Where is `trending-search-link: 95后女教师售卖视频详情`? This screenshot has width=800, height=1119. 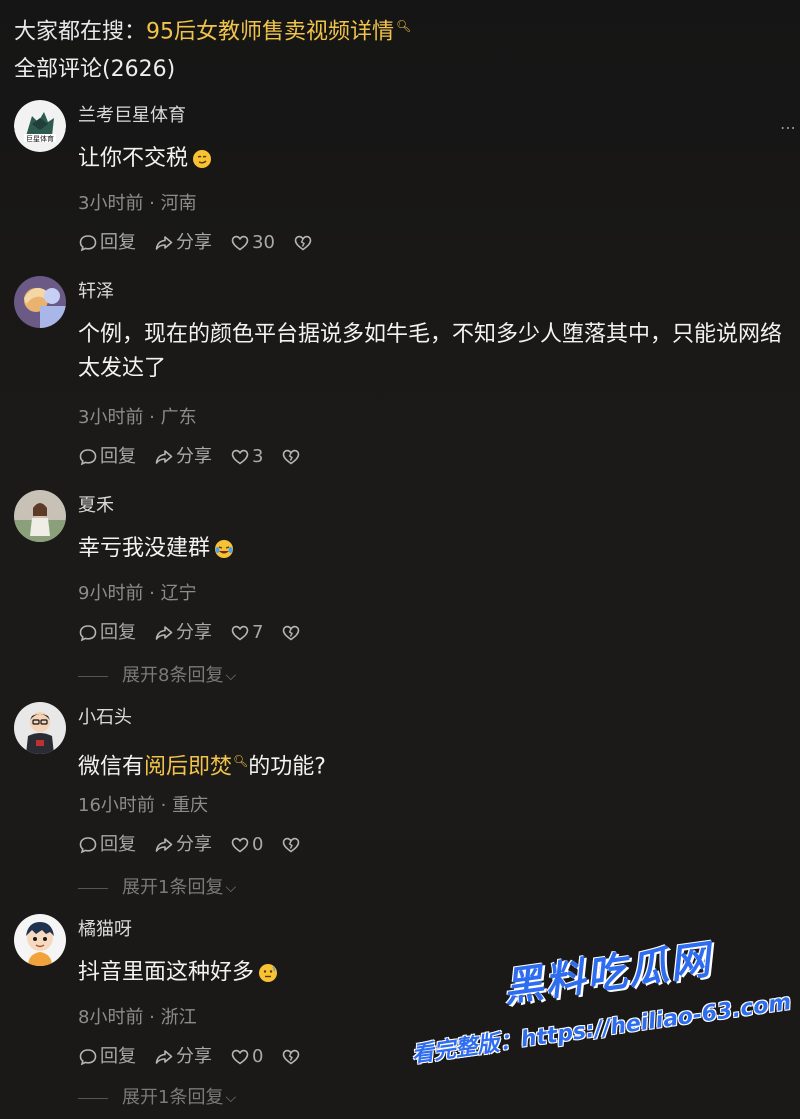 trending-search-link: 95后女教师售卖视频详情 is located at coordinates (270, 31).